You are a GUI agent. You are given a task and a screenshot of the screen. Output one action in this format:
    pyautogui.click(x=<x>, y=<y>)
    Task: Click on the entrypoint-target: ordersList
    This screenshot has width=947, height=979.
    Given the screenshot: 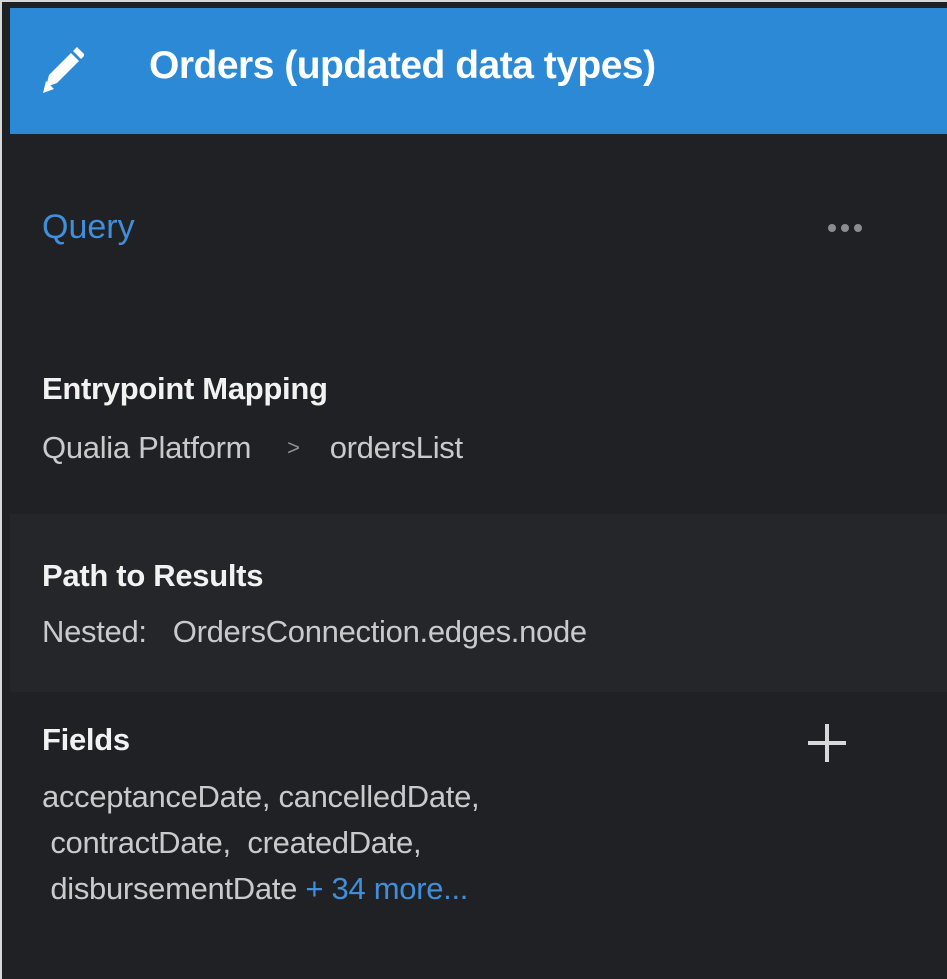 What is the action you would take?
    pyautogui.click(x=396, y=447)
    